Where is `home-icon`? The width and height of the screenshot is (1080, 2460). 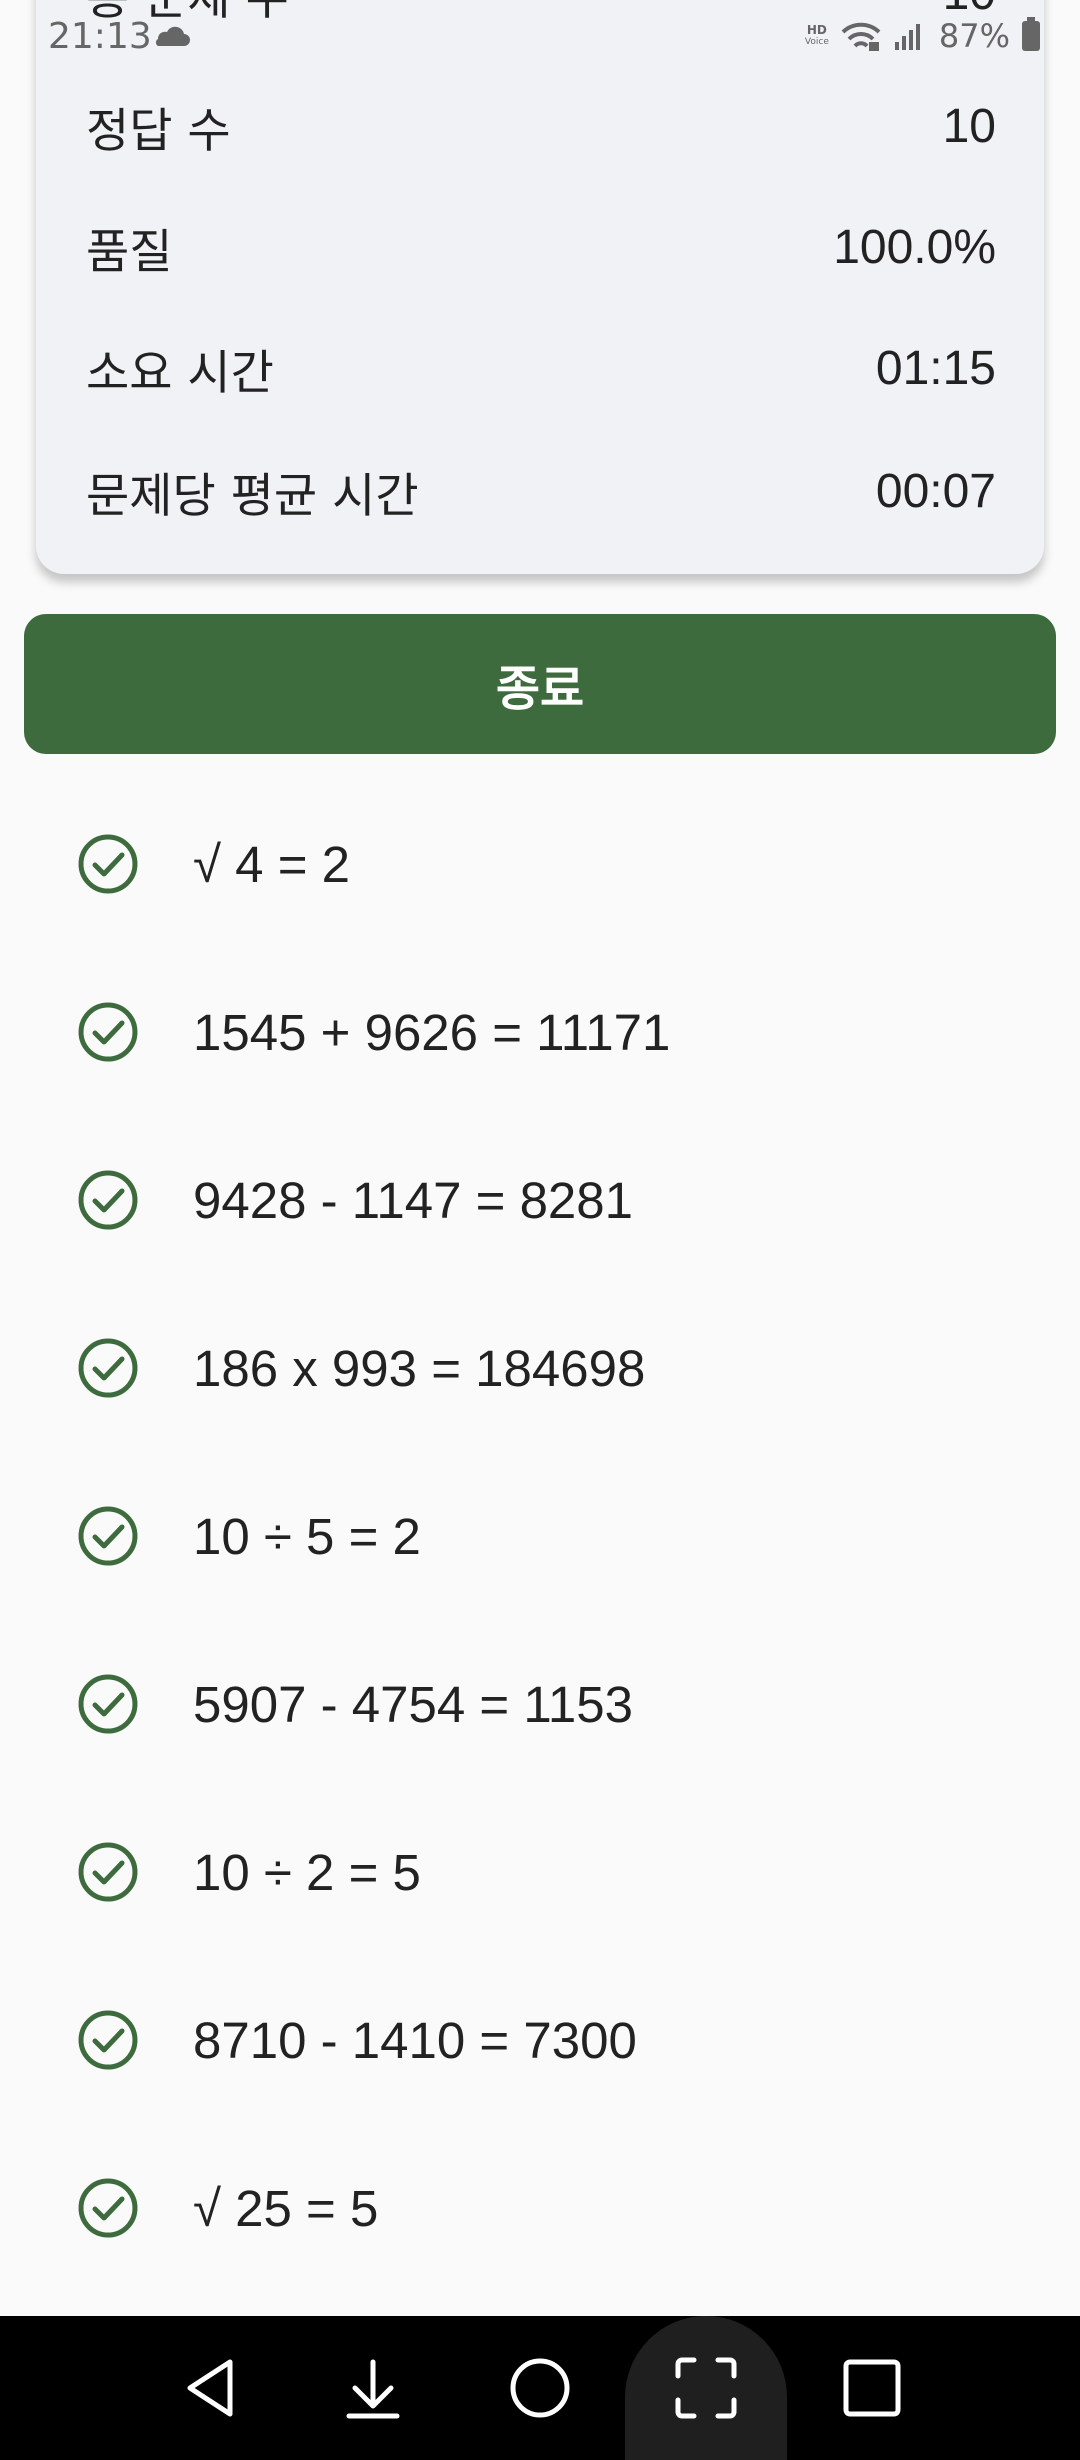
home-icon is located at coordinates (540, 2388).